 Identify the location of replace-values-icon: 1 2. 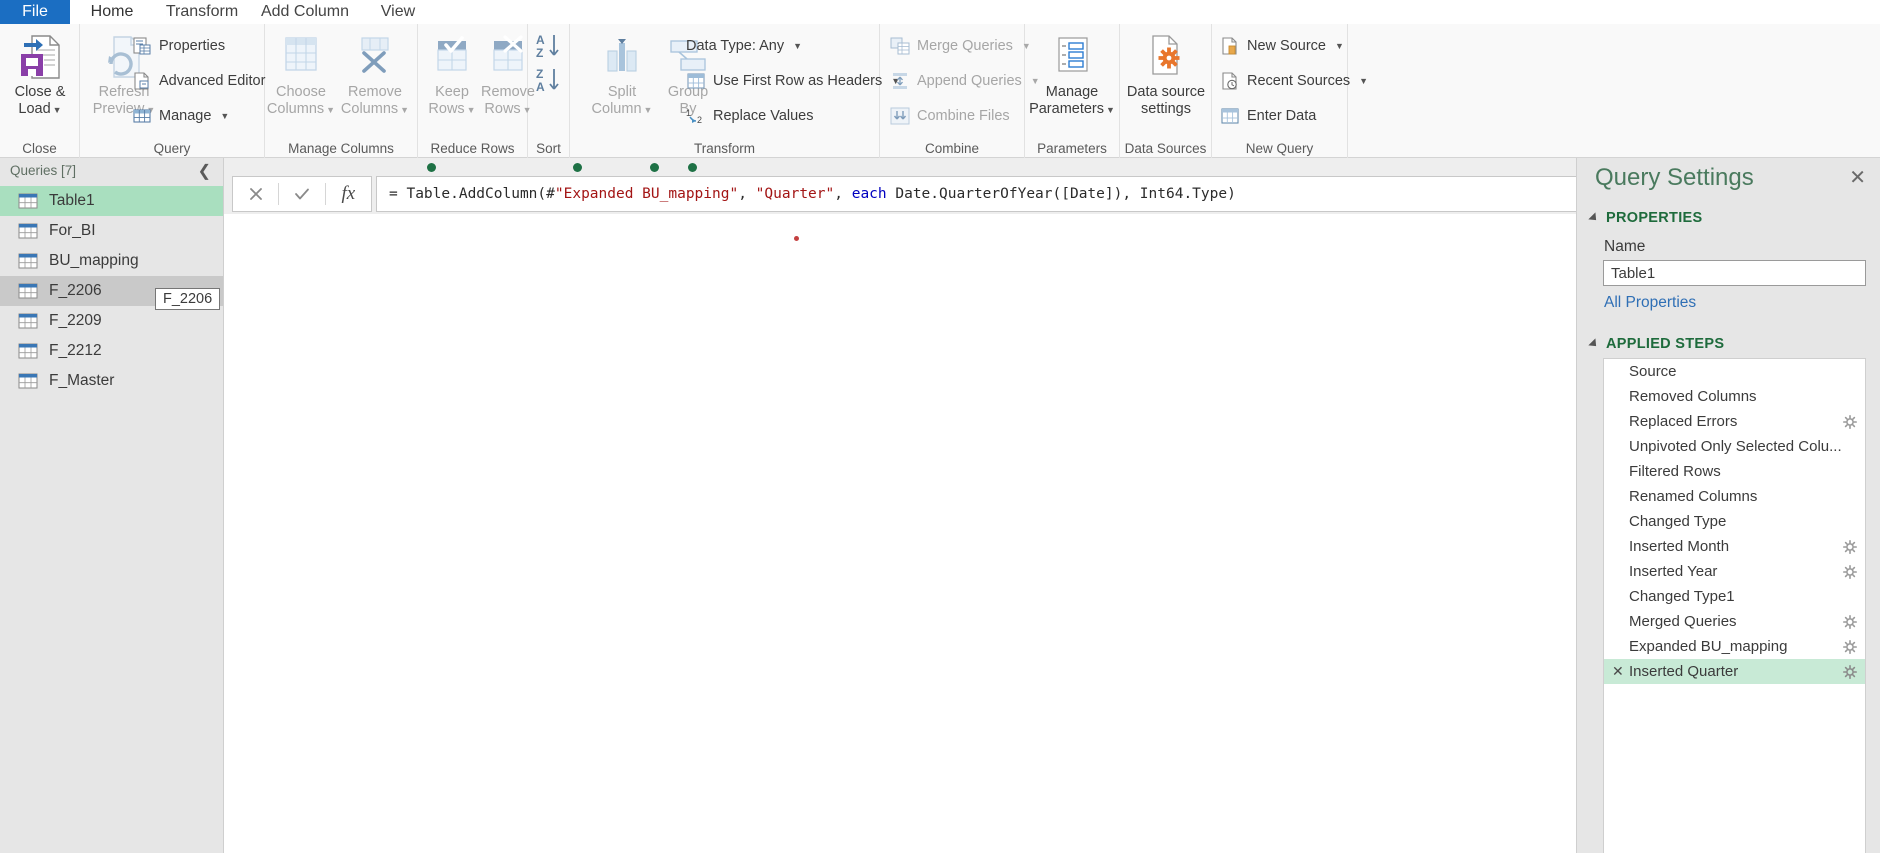
(696, 116).